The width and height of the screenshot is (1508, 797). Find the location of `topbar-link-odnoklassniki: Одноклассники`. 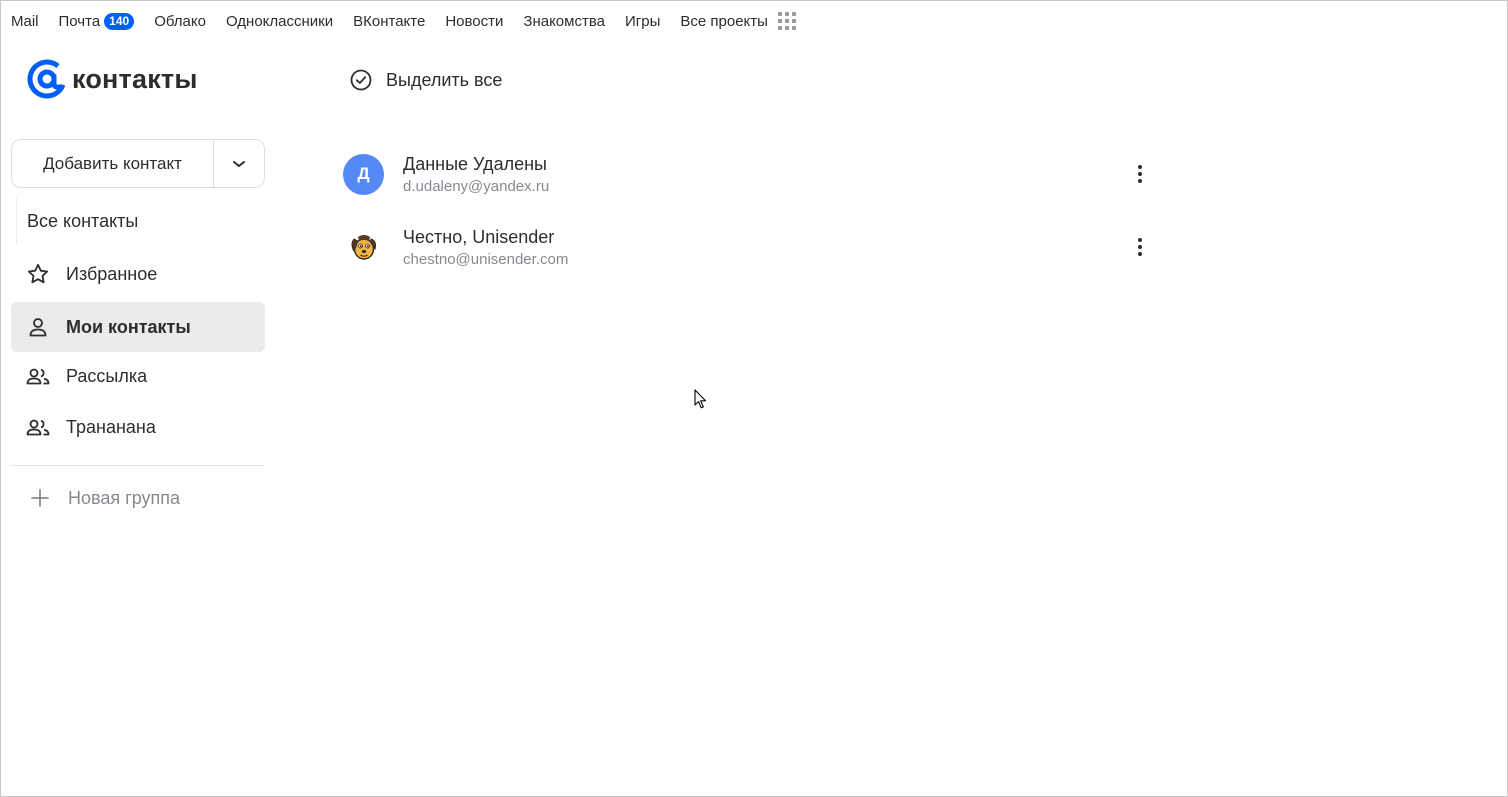

topbar-link-odnoklassniki: Одноклассники is located at coordinates (279, 21).